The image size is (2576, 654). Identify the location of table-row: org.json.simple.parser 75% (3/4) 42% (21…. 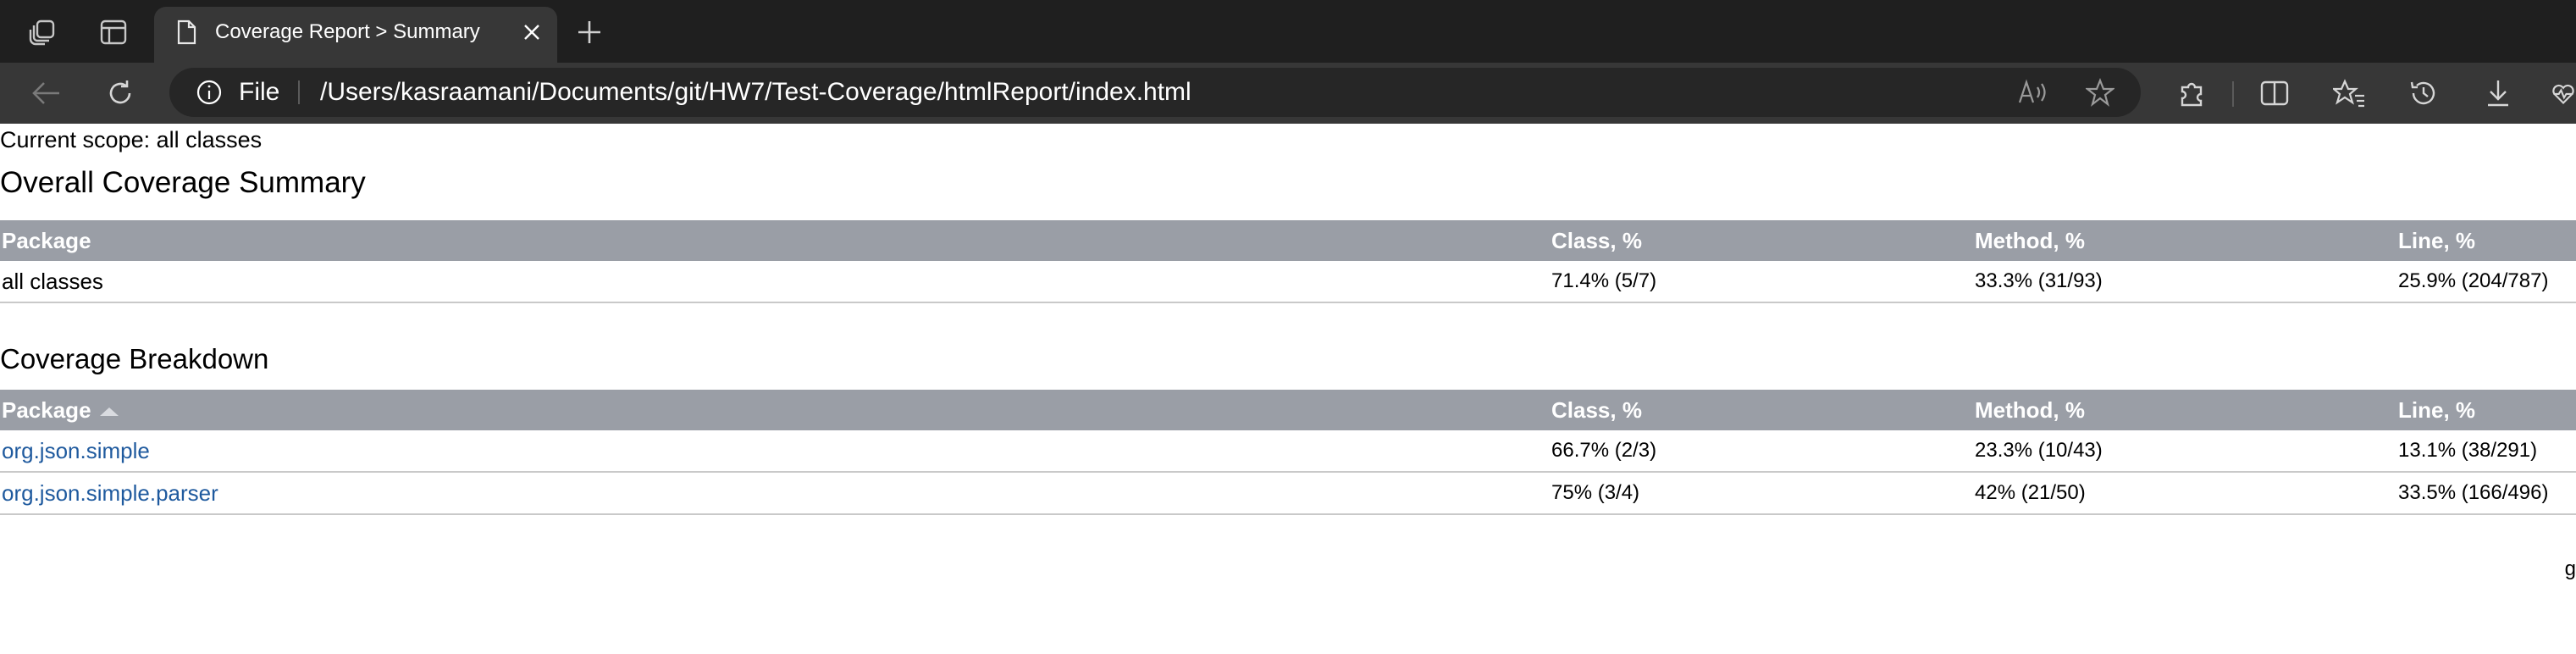
(1288, 494).